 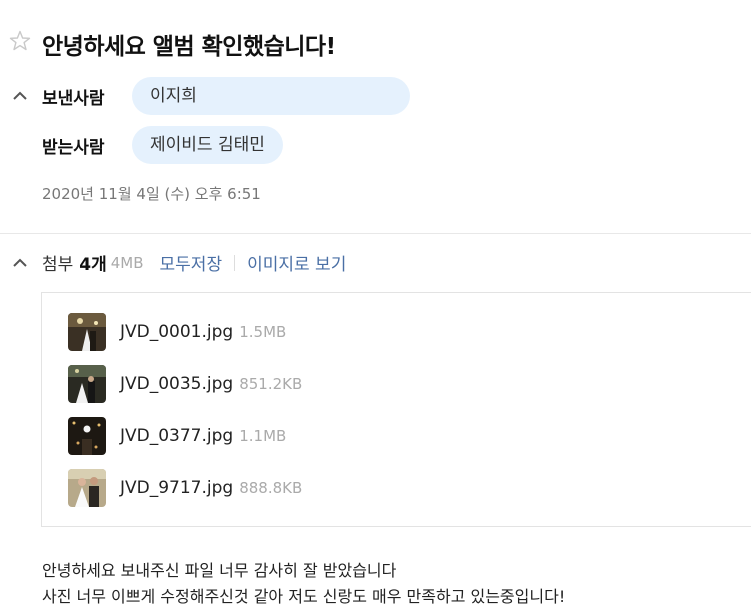 What do you see at coordinates (296, 262) in the screenshot?
I see `view-images-link: 이미지로 보기` at bounding box center [296, 262].